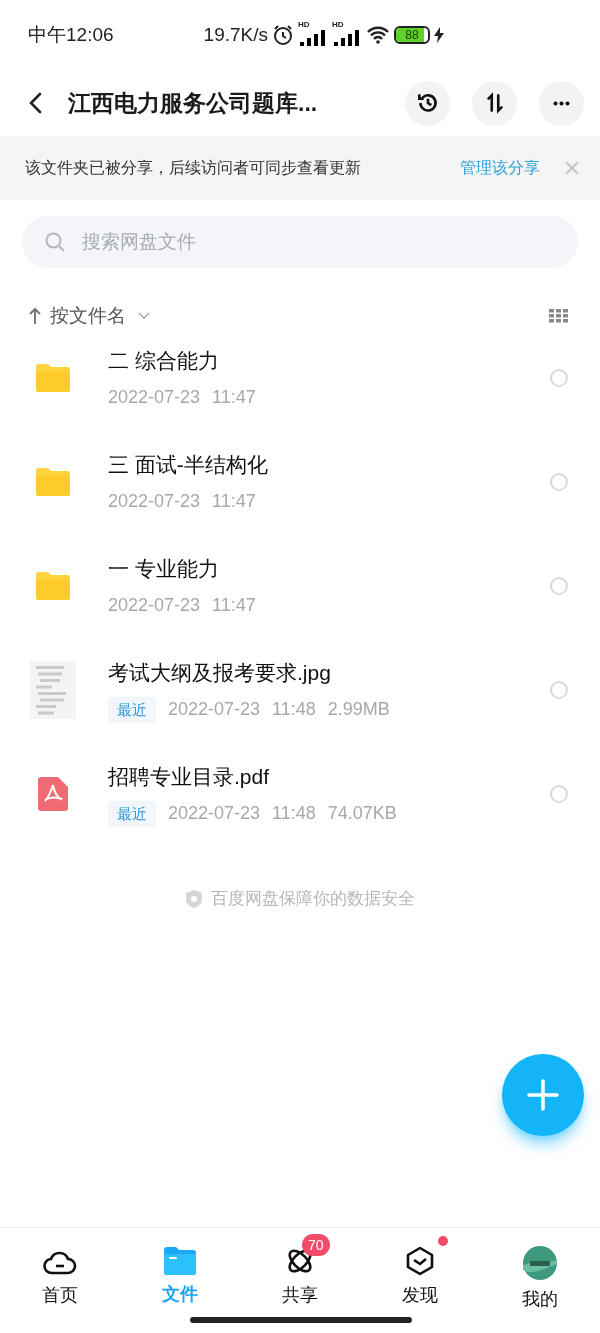 The image size is (600, 1333). Describe the element at coordinates (572, 168) in the screenshot. I see `close-icon` at that location.